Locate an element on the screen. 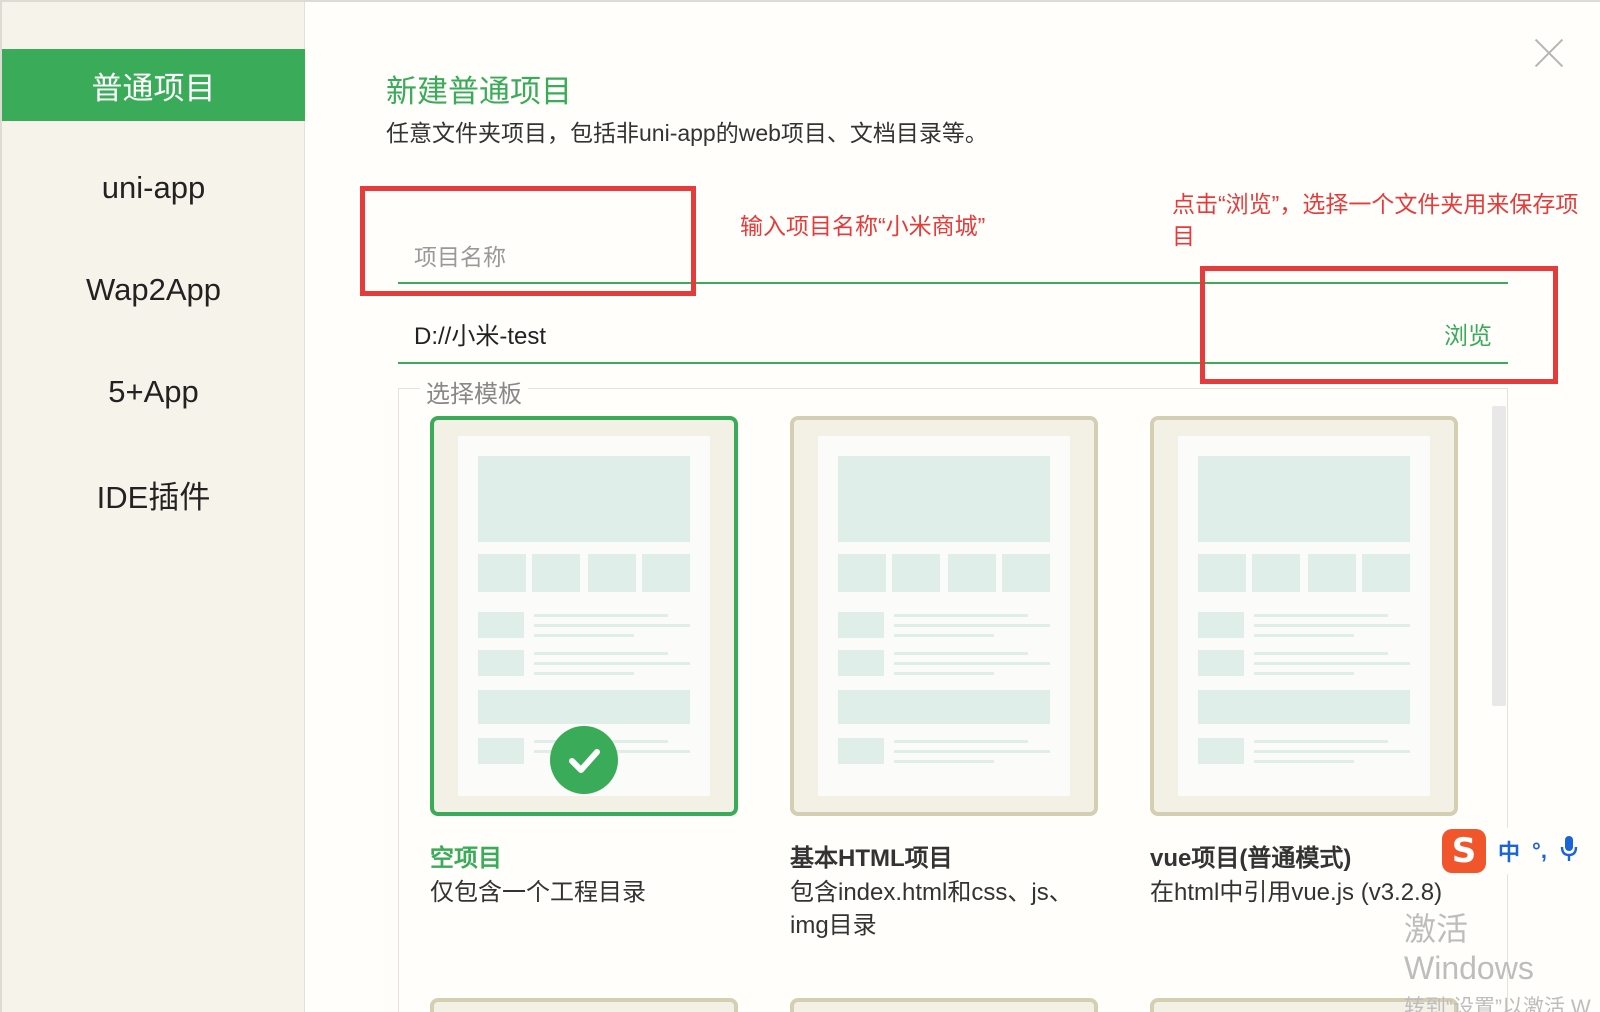  template-title-vue: vue项目(普通模式) is located at coordinates (1250, 855).